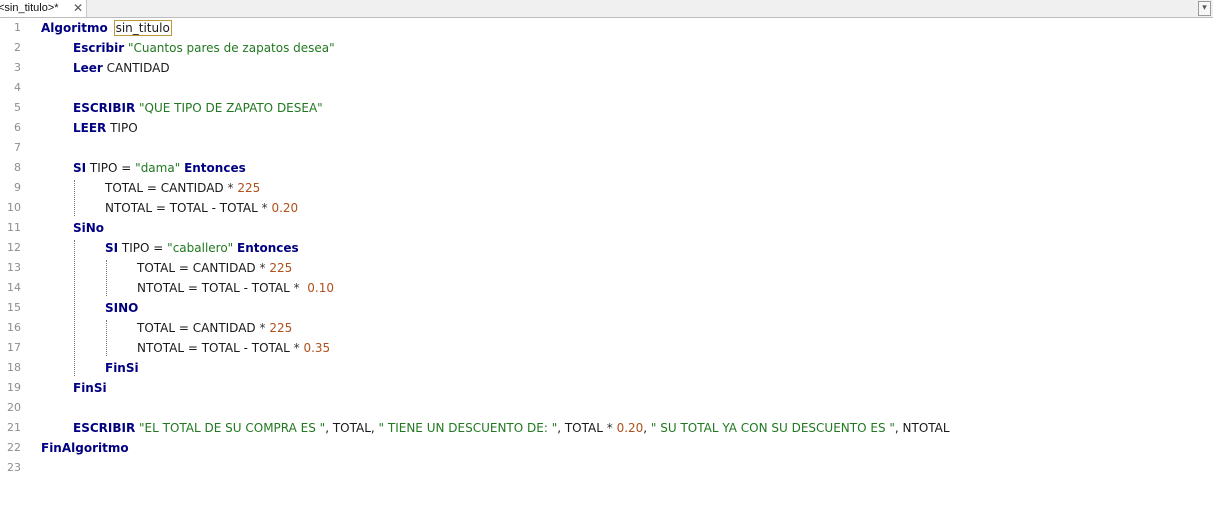 The image size is (1213, 512). I want to click on token-kw: FinSi, so click(90, 388).